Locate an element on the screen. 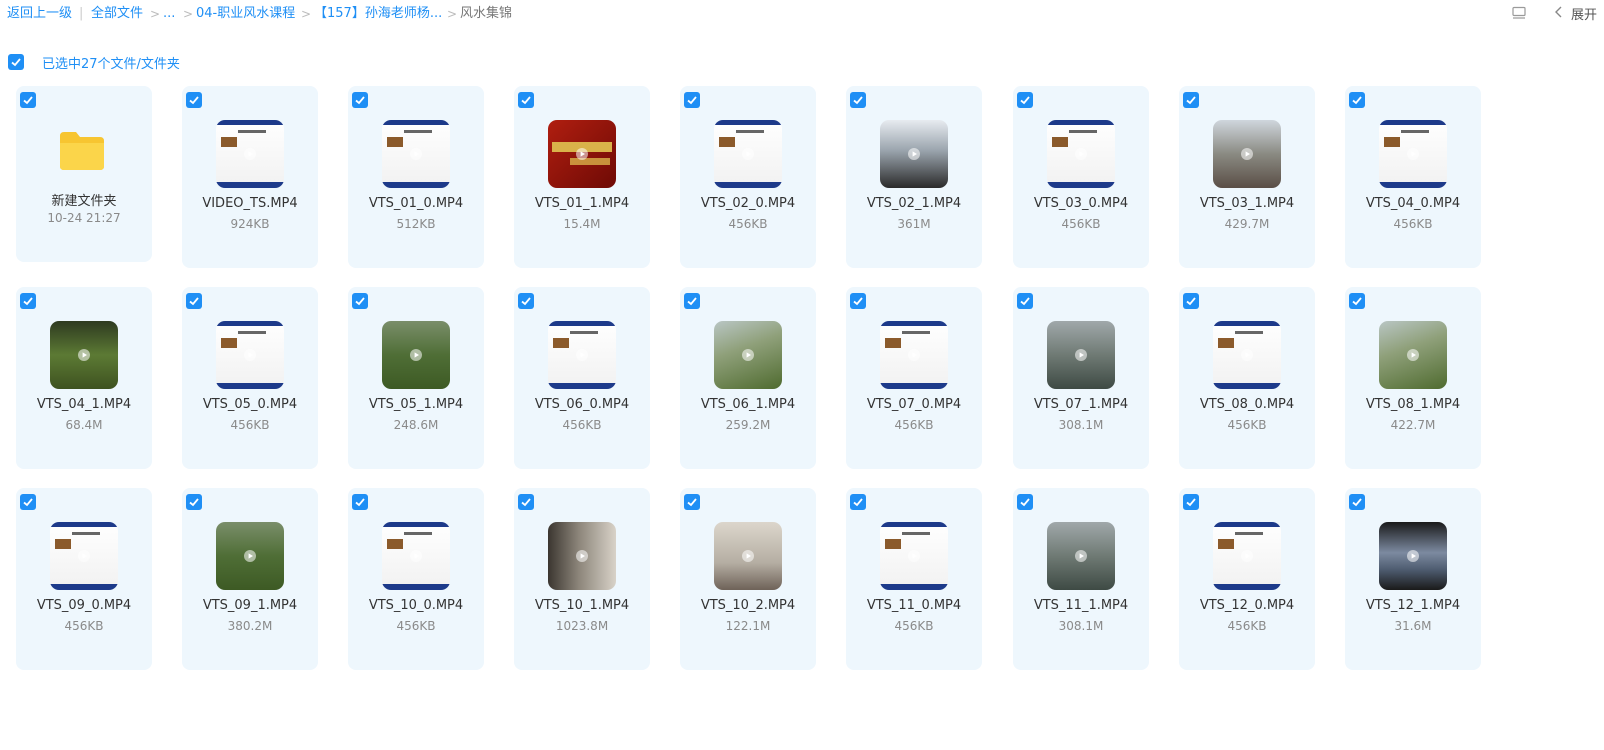 This screenshot has height=750, width=1604. item-name: VTS_10_2.MP4 is located at coordinates (748, 605).